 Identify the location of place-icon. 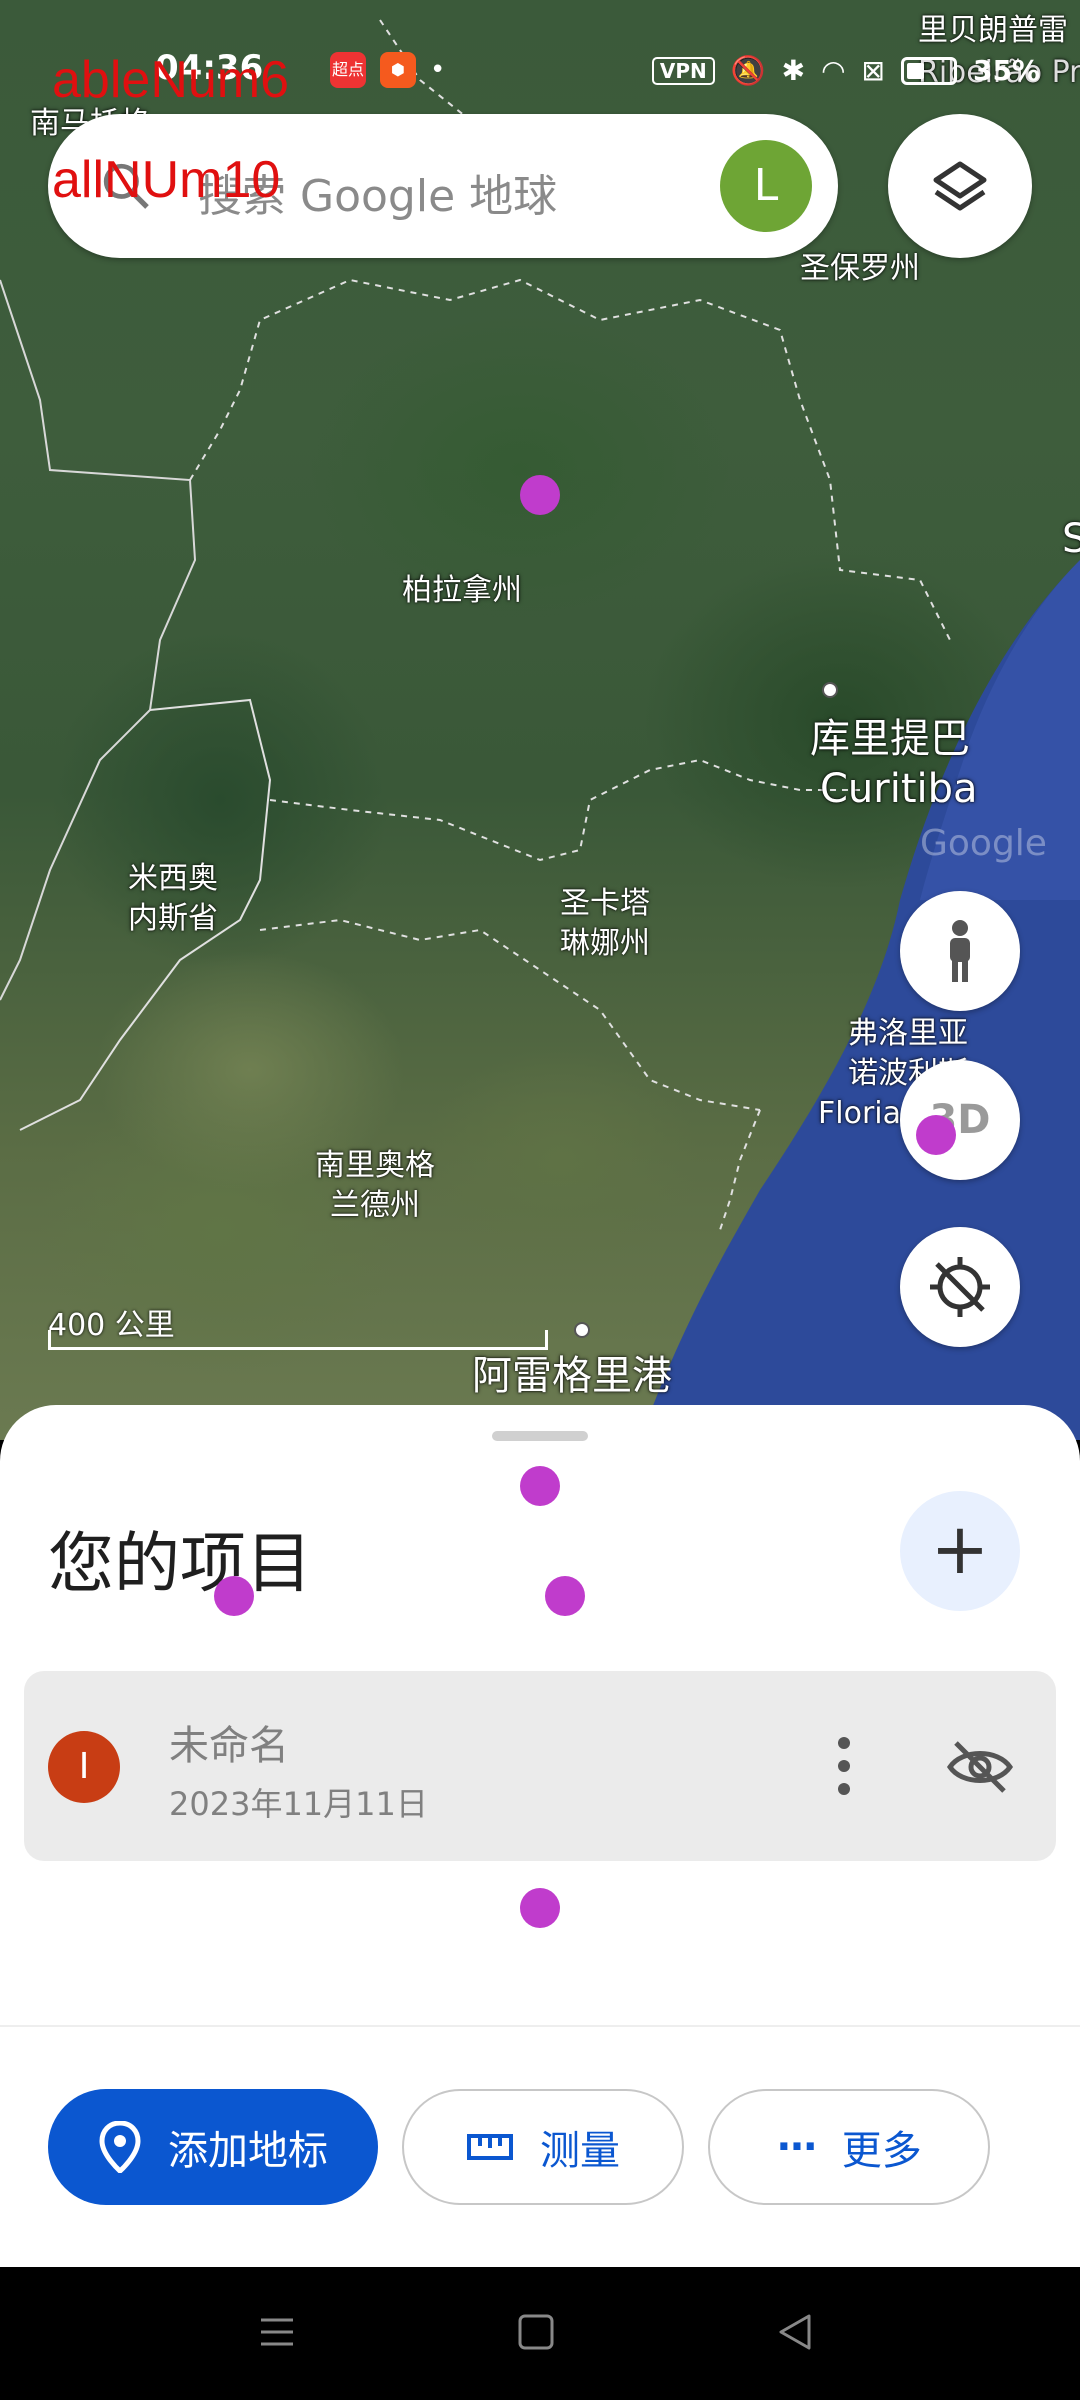
(120, 2147).